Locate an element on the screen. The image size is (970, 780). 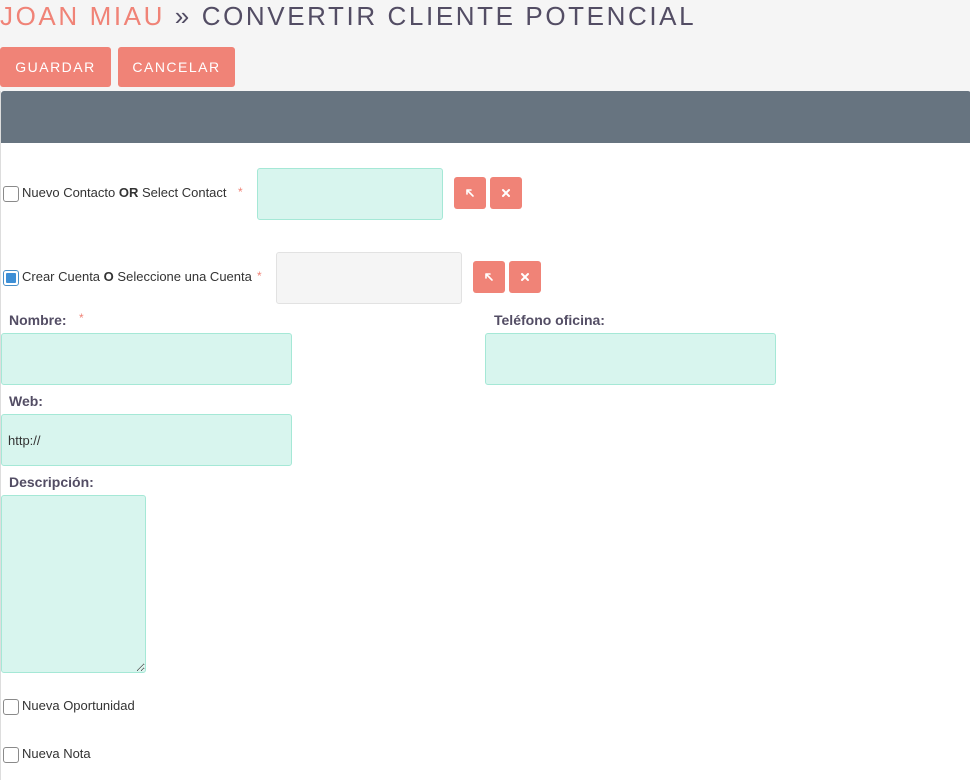
select-account-label-text: Seleccione una Cuenta is located at coordinates (184, 276).